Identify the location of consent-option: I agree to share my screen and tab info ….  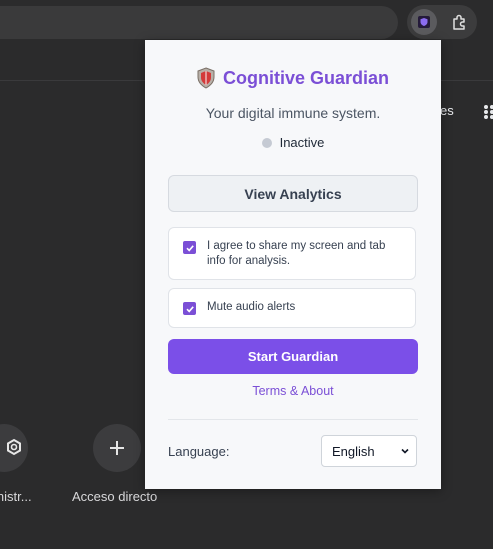
(292, 253).